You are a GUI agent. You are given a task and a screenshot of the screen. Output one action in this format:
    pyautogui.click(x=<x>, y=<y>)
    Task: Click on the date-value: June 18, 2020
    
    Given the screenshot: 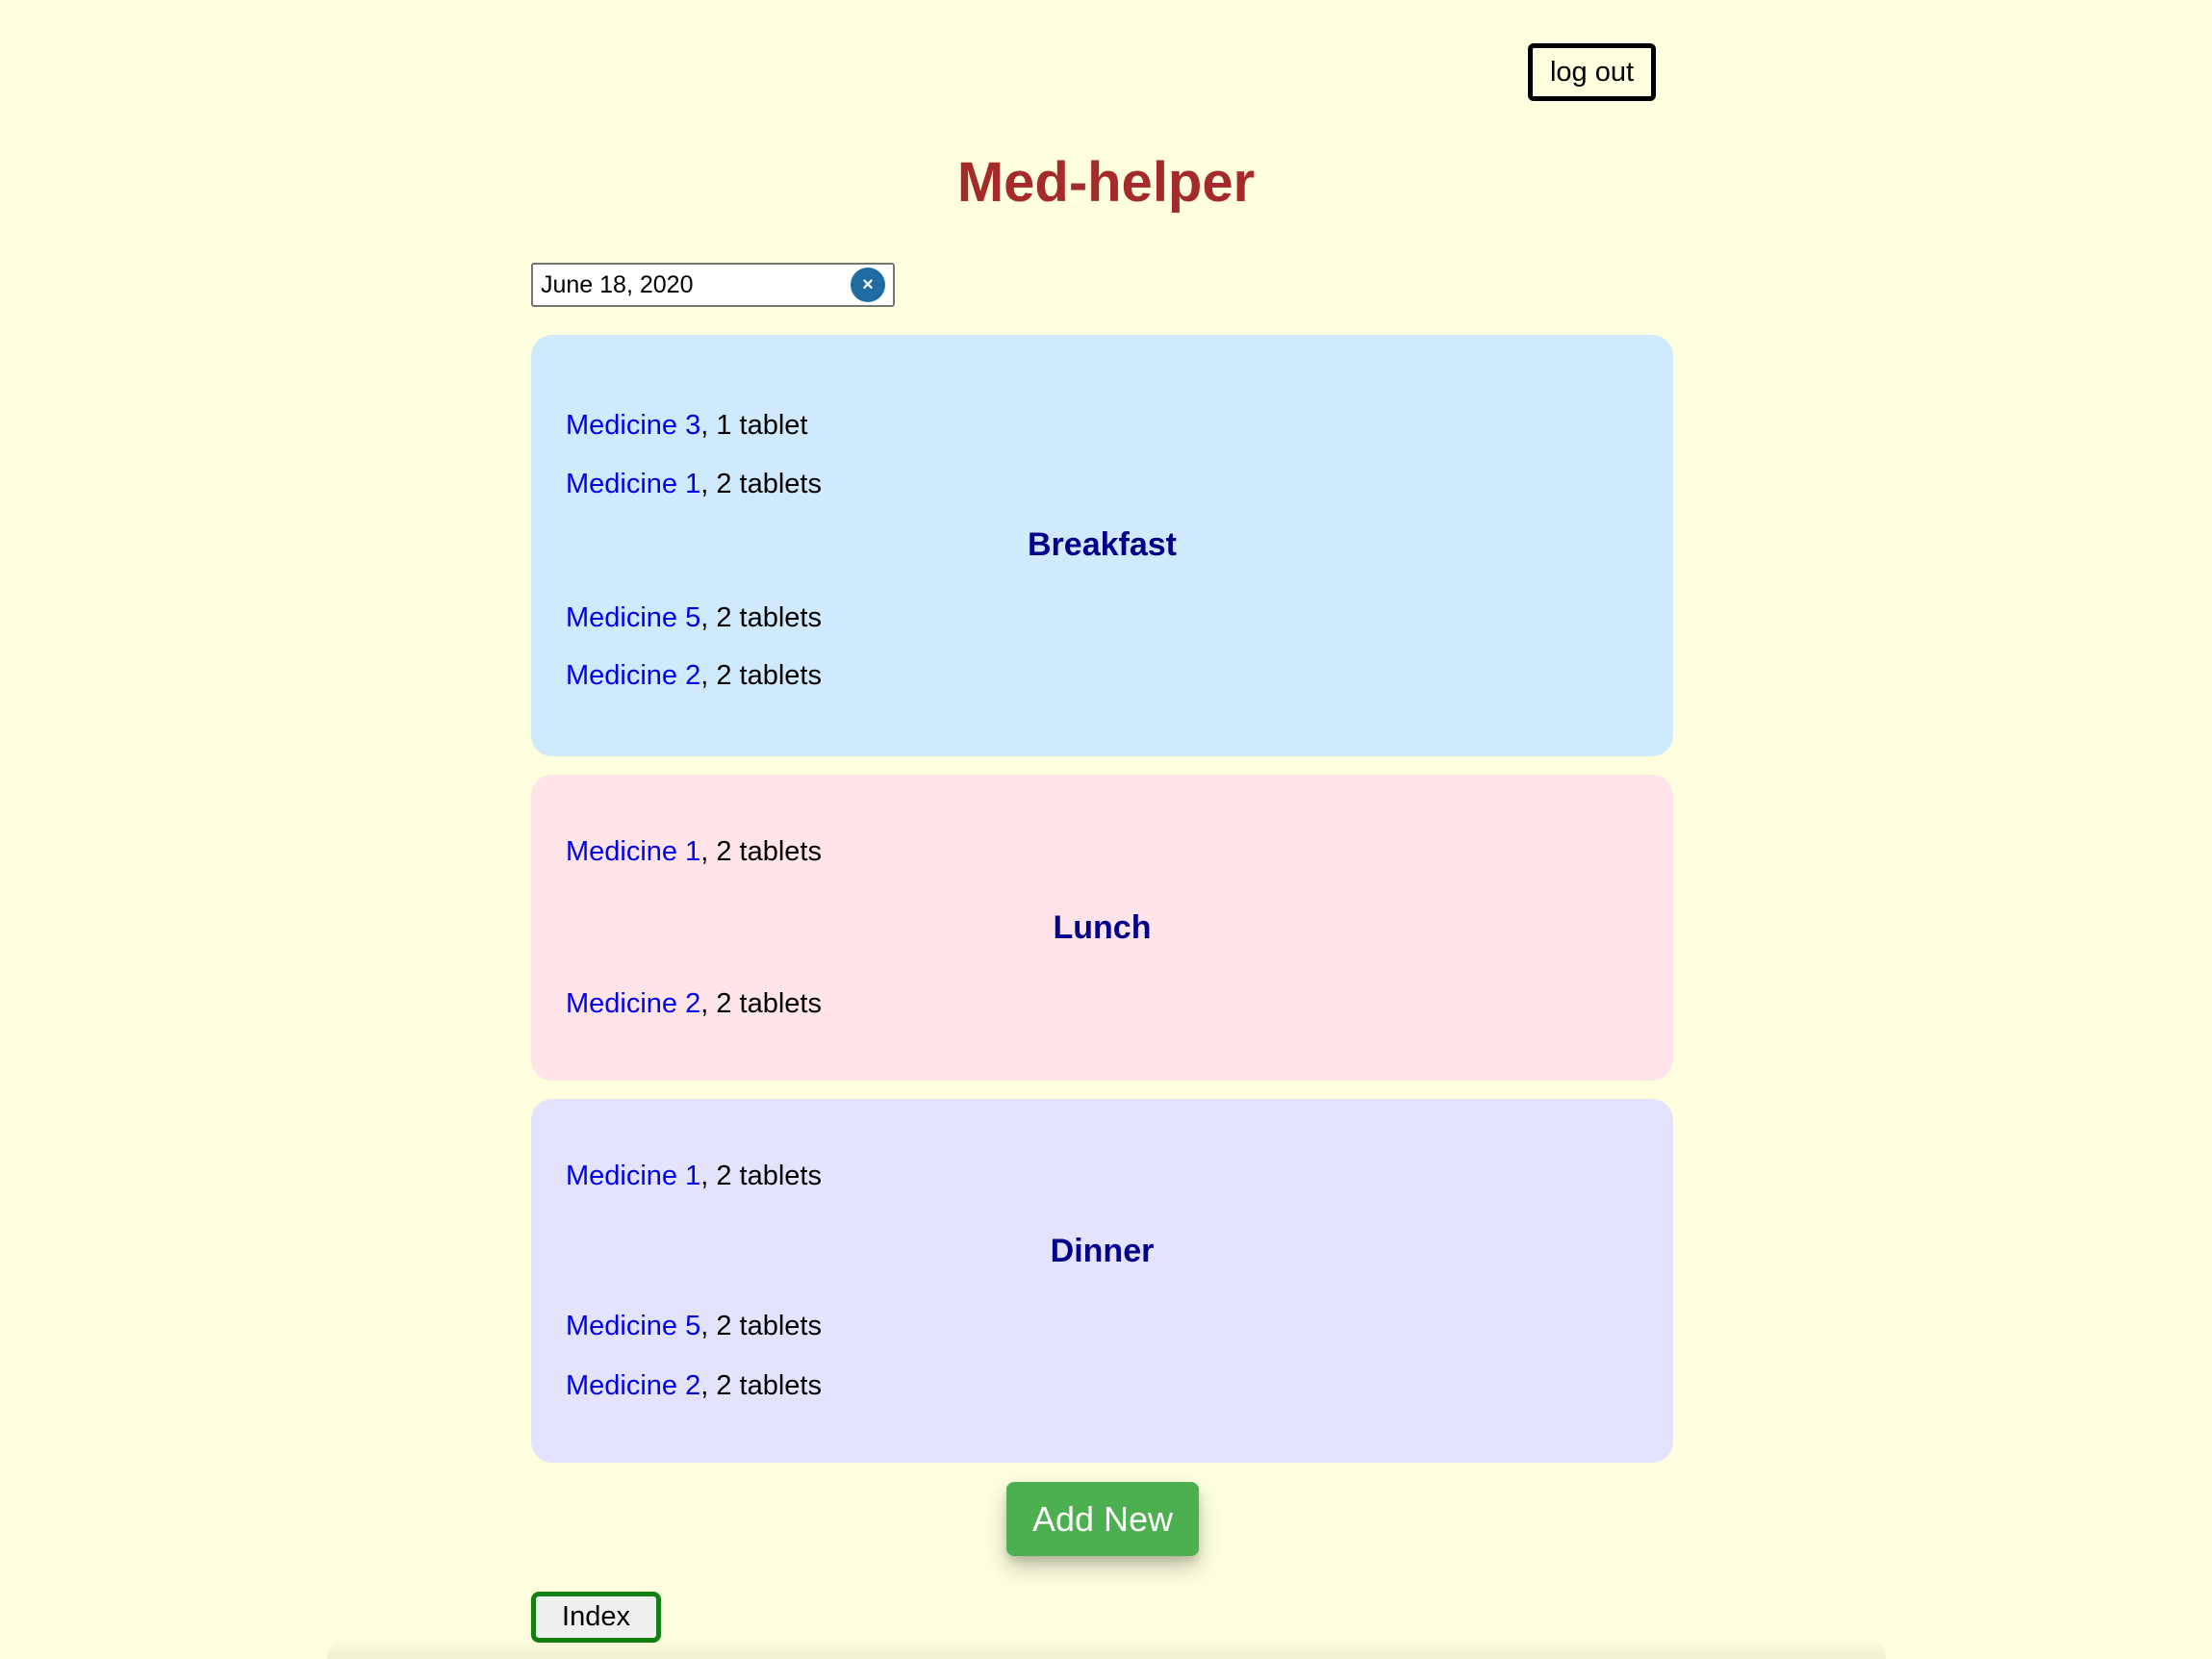 What is the action you would take?
    pyautogui.click(x=617, y=284)
    